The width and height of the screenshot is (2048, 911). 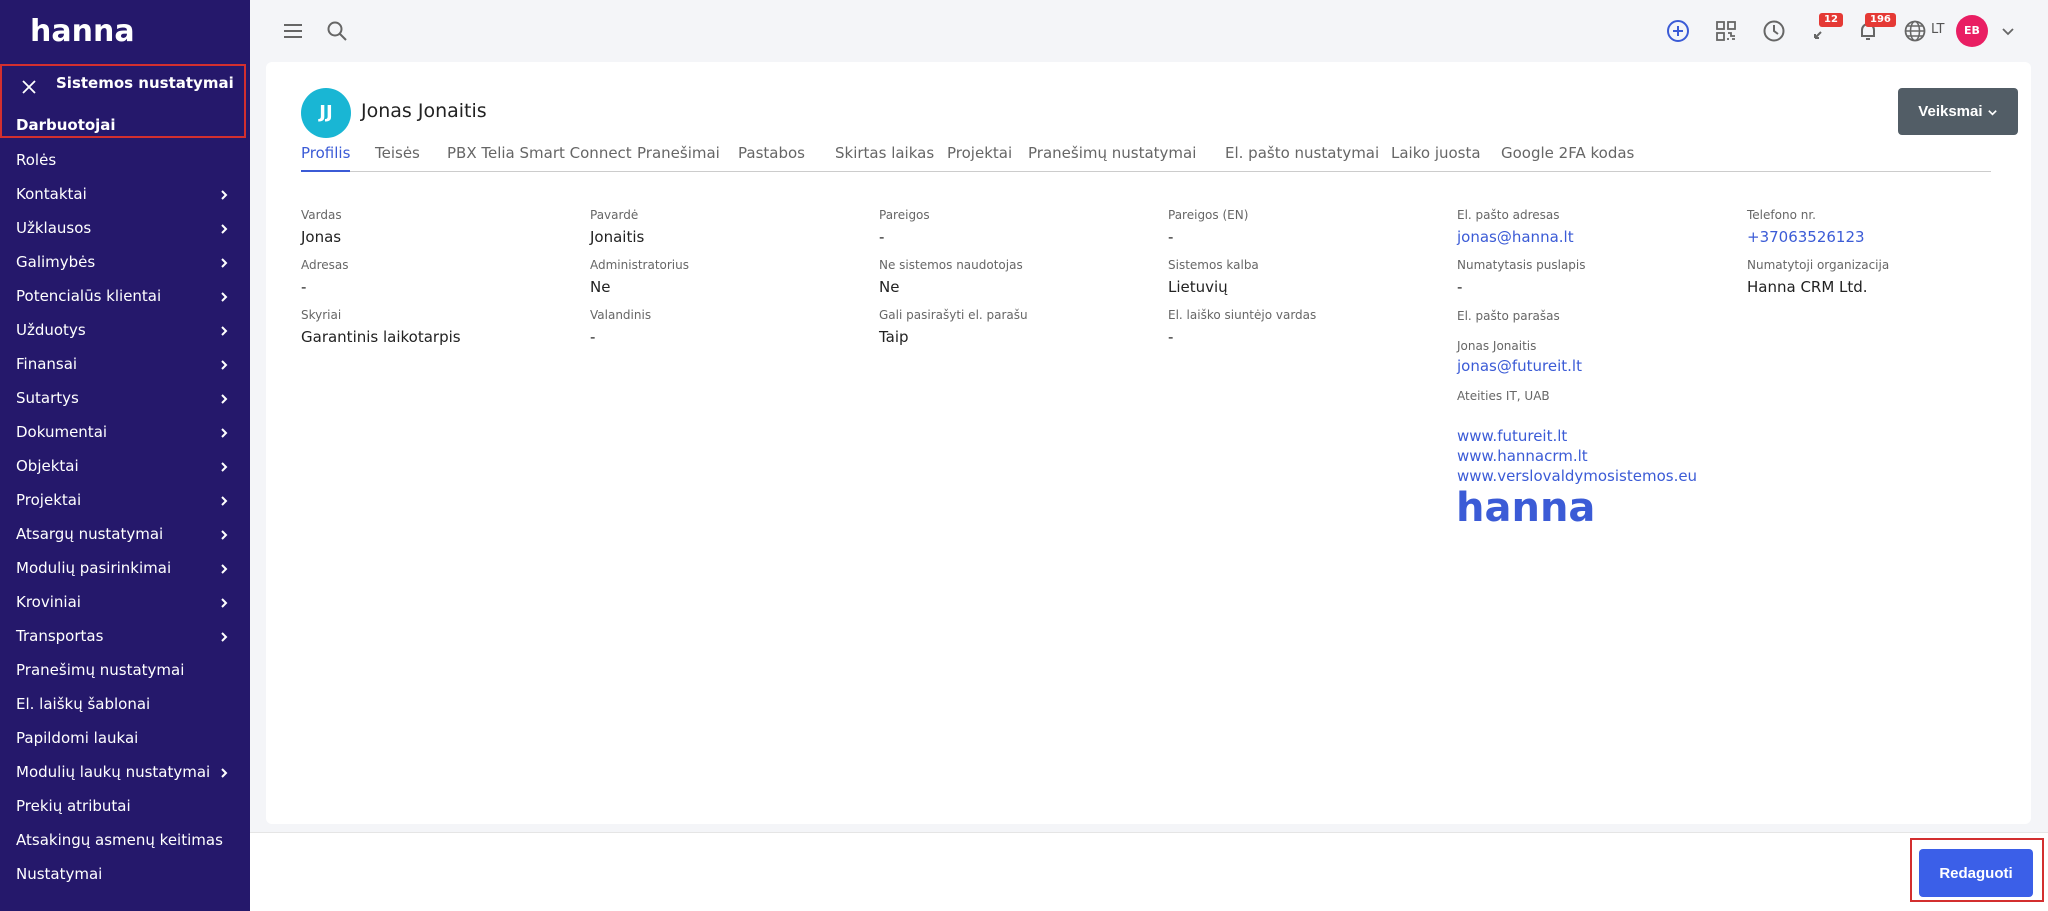 I want to click on tab-pastabos: Pastabos, so click(x=771, y=156).